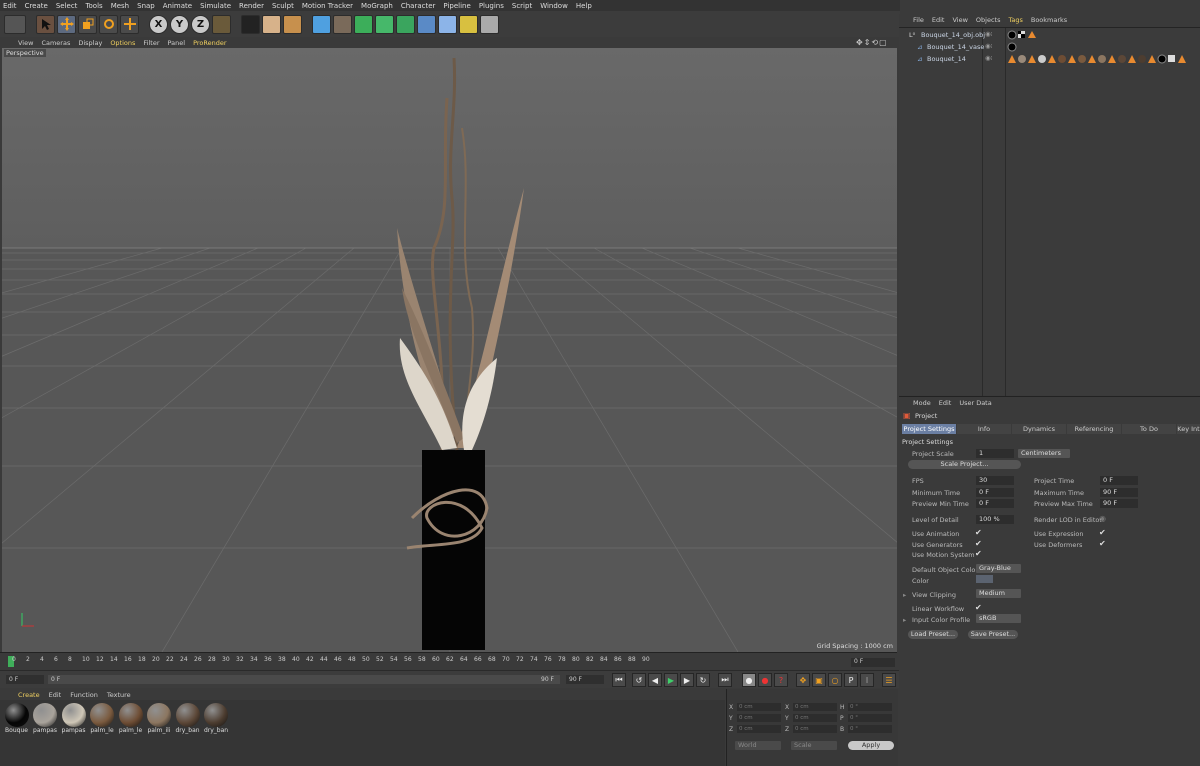 This screenshot has height=766, width=1200. What do you see at coordinates (304, 679) in the screenshot?
I see `preview-range-slider: 0 F 90 F` at bounding box center [304, 679].